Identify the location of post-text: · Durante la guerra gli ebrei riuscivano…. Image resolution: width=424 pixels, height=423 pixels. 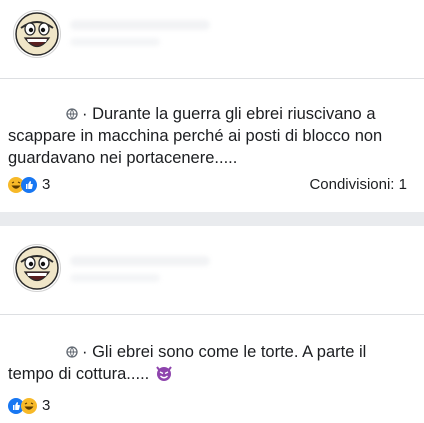
(211, 136).